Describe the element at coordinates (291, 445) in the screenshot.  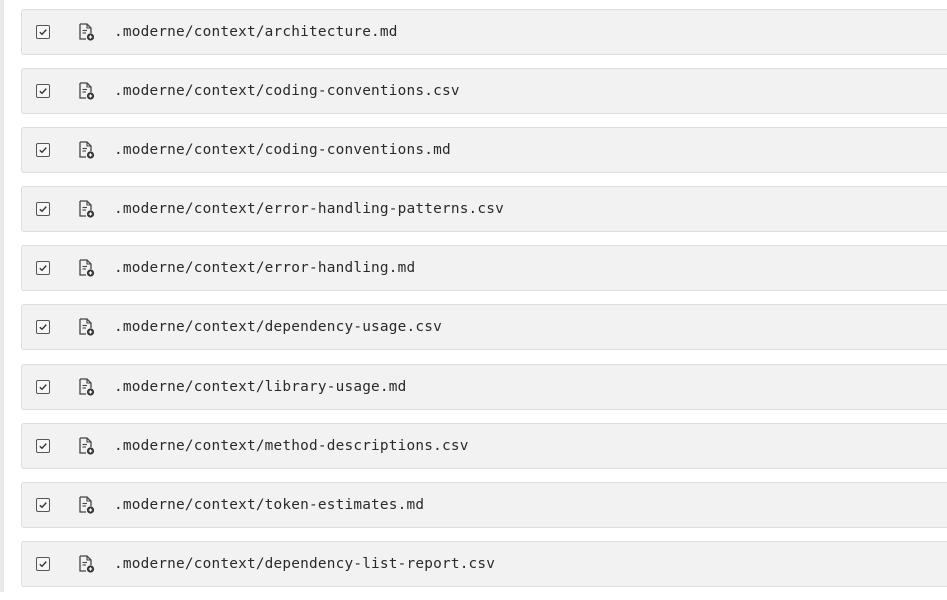
I see `file-path: .moderne/context/method-descriptions.csv` at that location.